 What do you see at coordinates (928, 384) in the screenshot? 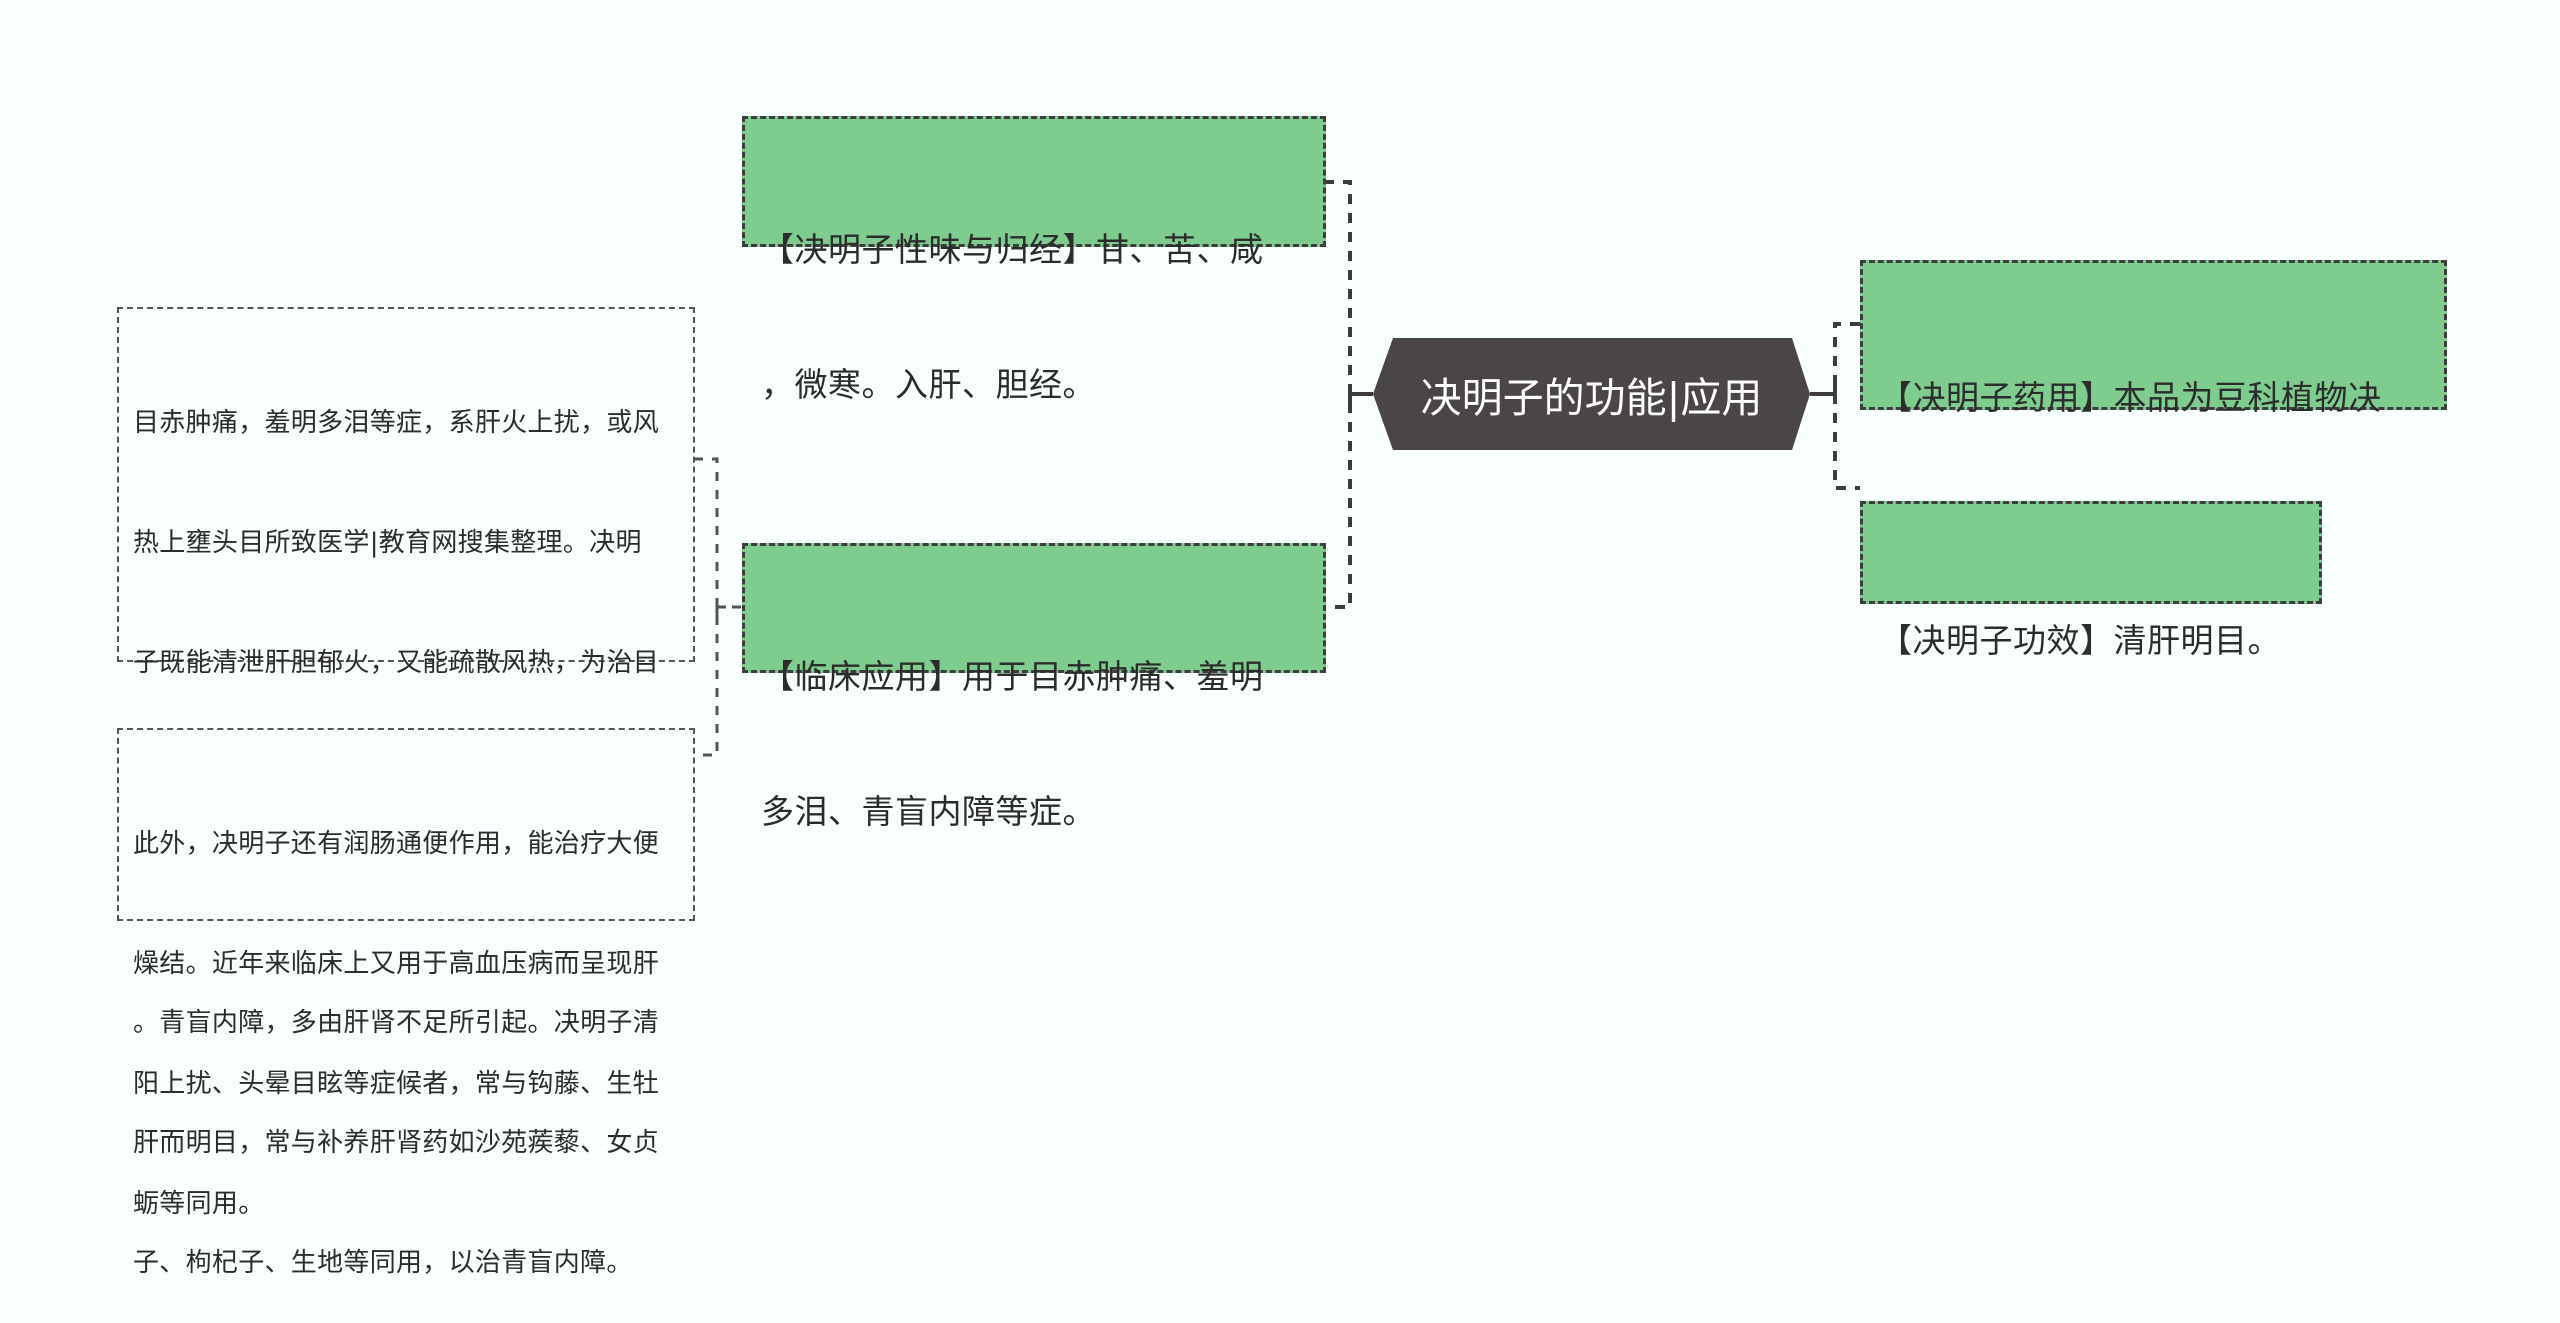
I see `branch-text-line: ，微寒。入肝、胆经。` at bounding box center [928, 384].